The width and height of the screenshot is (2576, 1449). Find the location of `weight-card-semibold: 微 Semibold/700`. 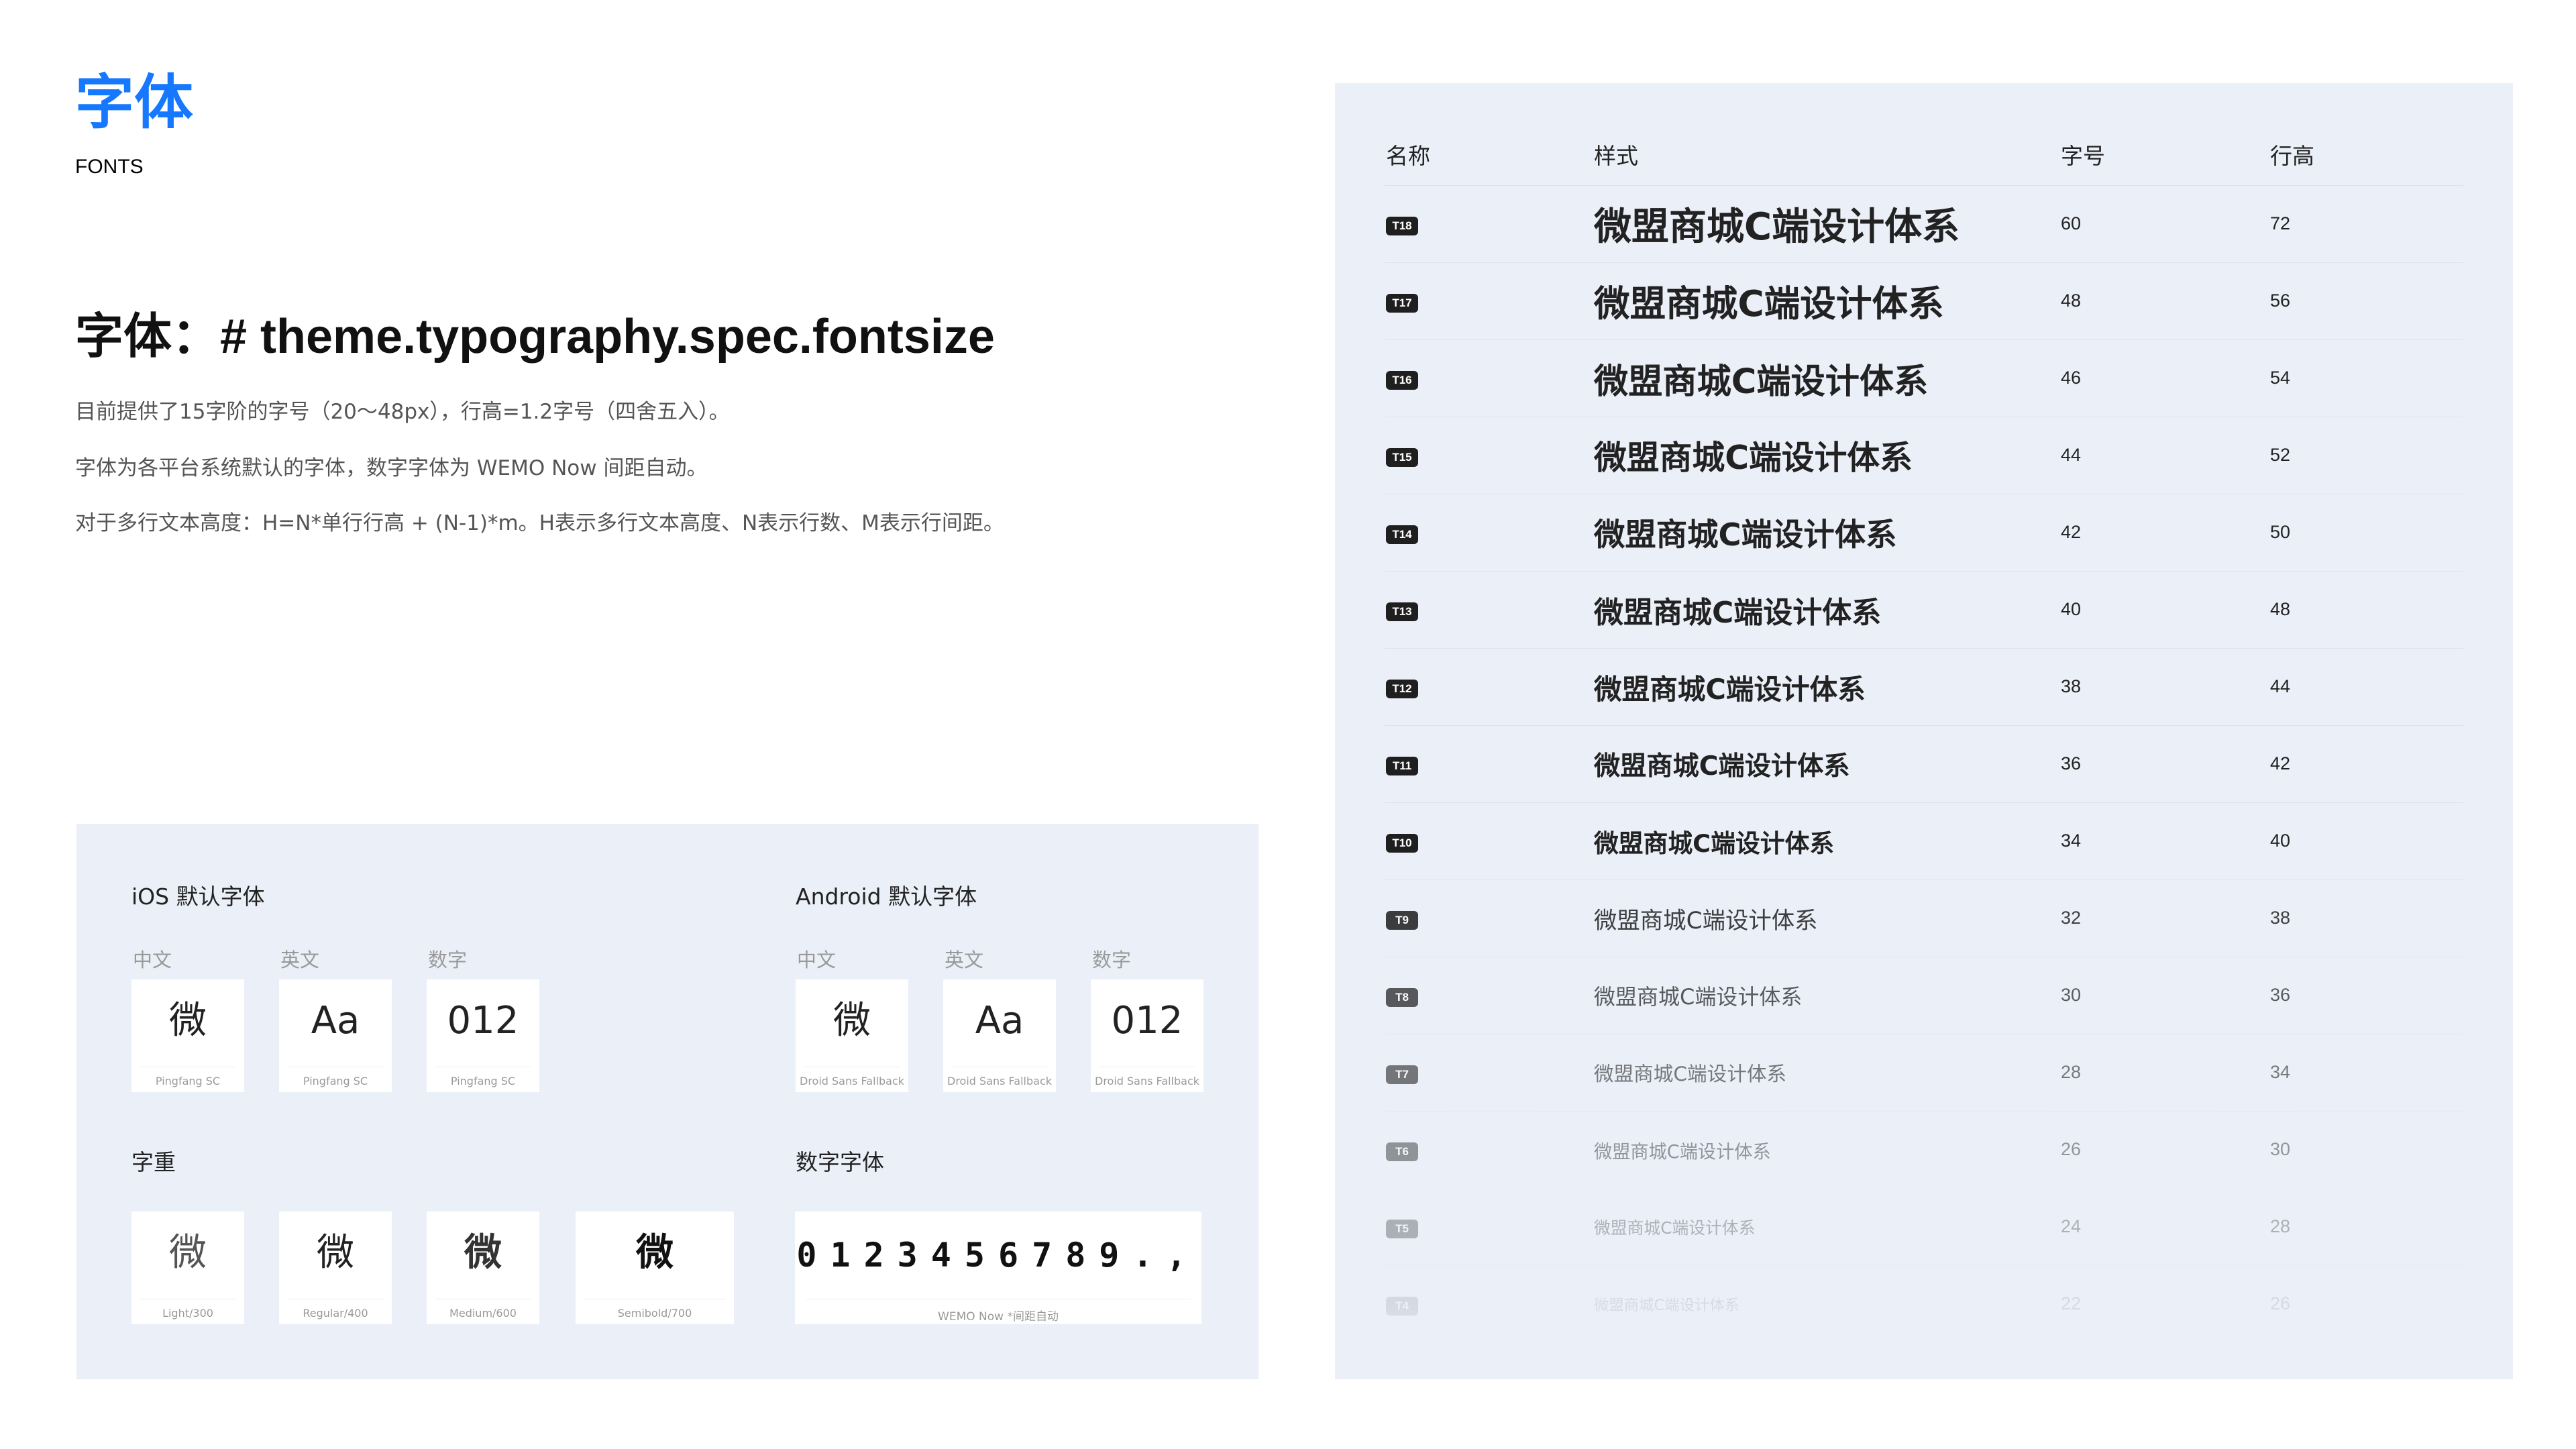

weight-card-semibold: 微 Semibold/700 is located at coordinates (655, 1268).